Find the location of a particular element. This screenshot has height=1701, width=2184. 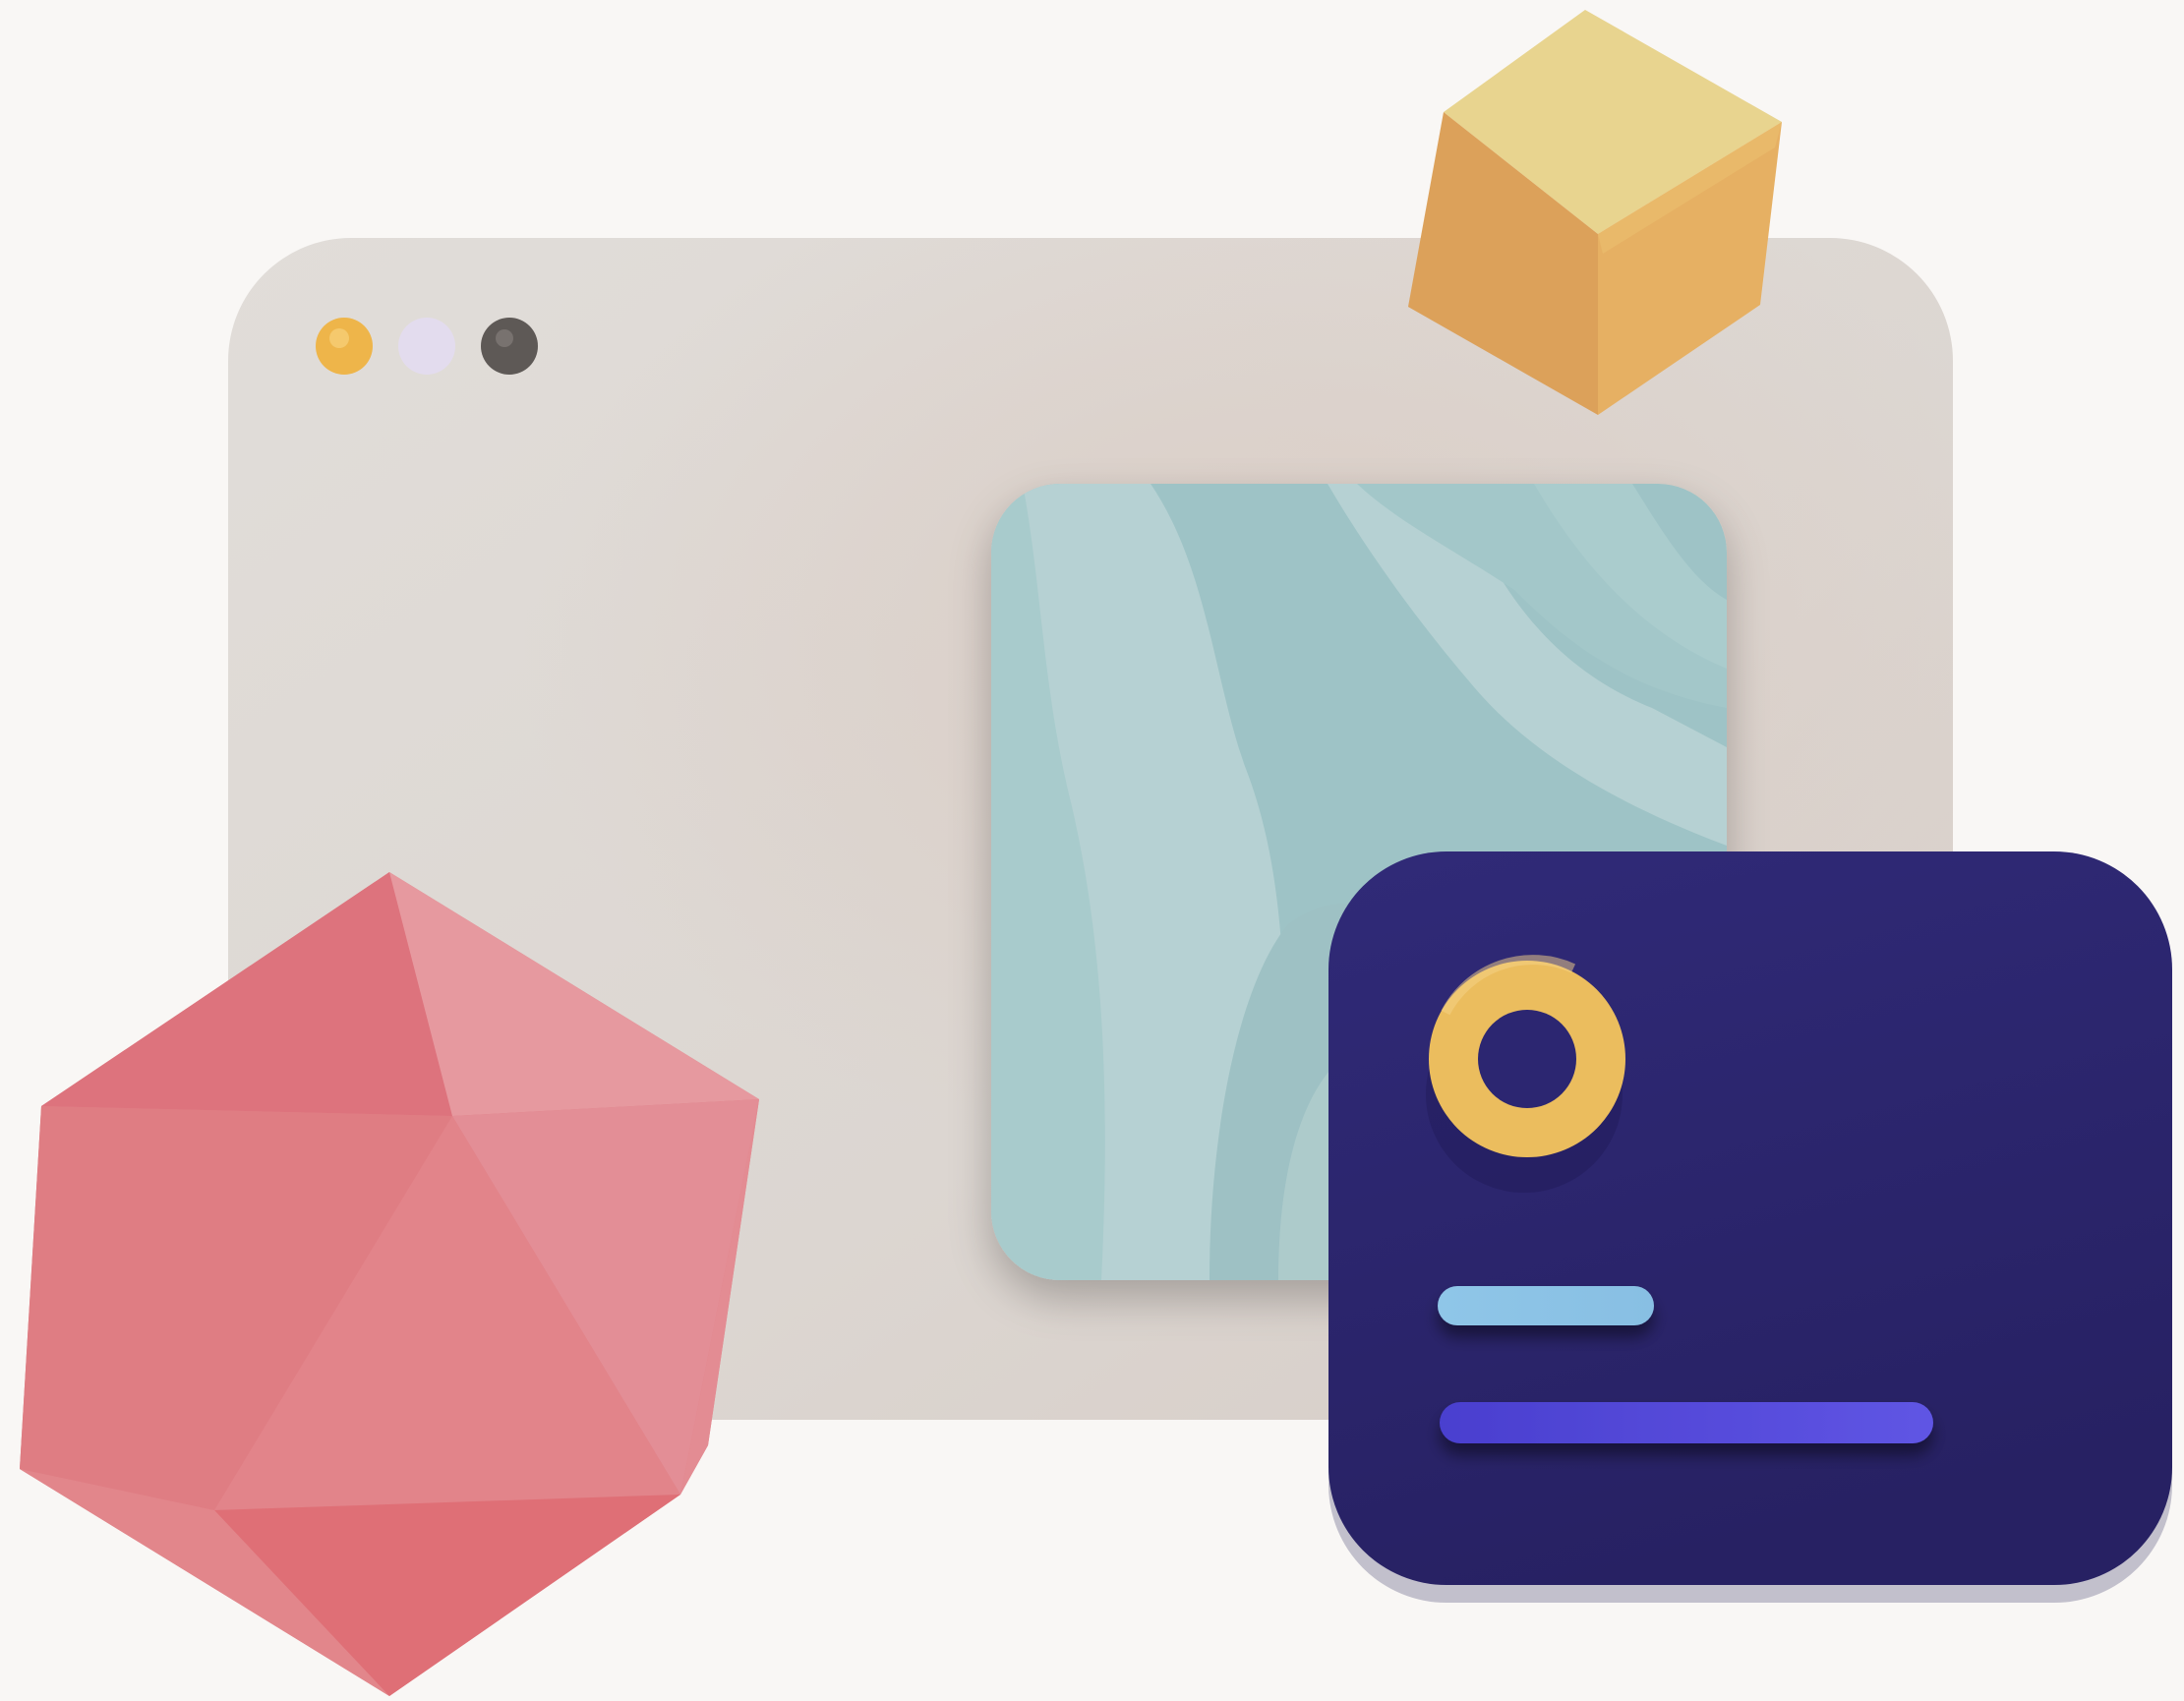

window-controls is located at coordinates (427, 346).